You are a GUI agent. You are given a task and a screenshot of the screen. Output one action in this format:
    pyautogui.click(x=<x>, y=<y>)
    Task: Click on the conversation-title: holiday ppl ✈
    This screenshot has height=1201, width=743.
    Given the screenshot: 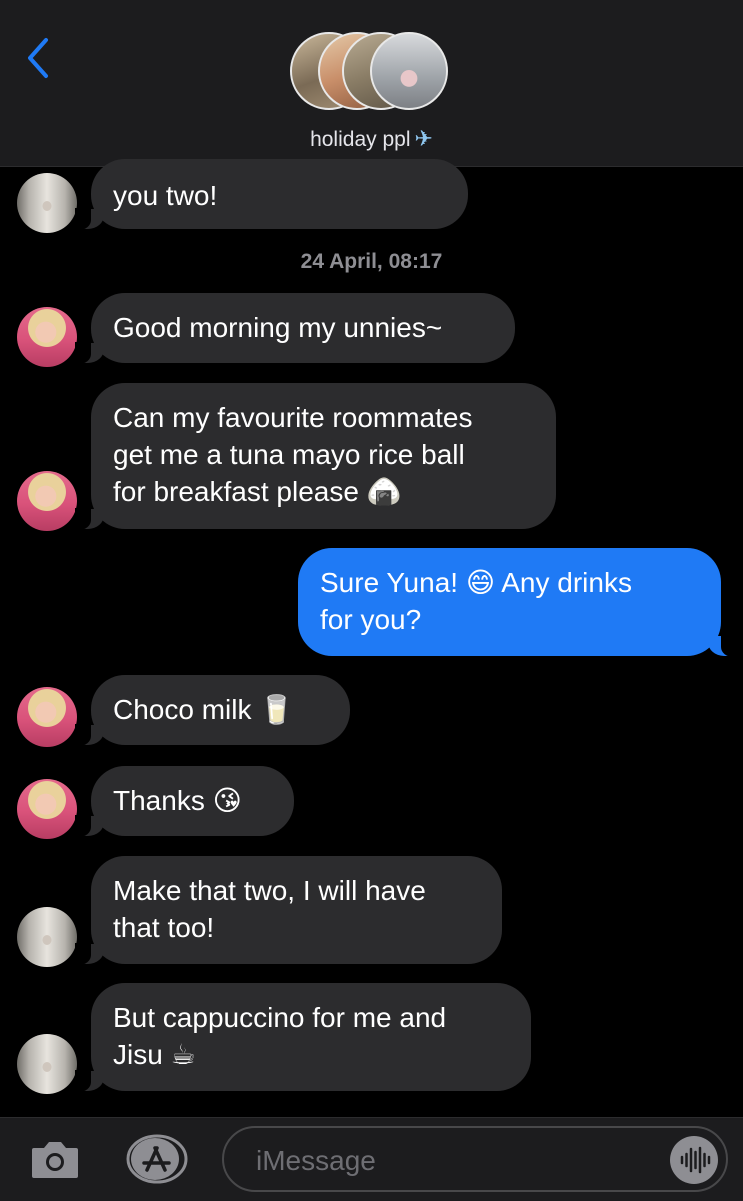 What is the action you would take?
    pyautogui.click(x=371, y=139)
    